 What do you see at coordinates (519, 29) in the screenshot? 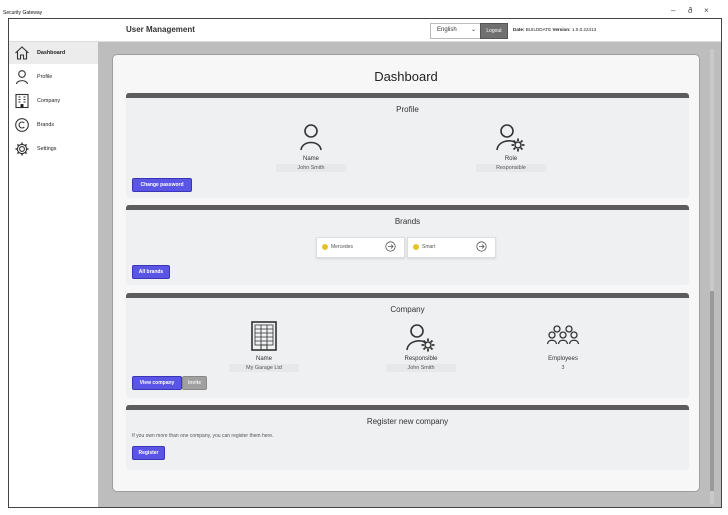
I see `date-label: Date:` at bounding box center [519, 29].